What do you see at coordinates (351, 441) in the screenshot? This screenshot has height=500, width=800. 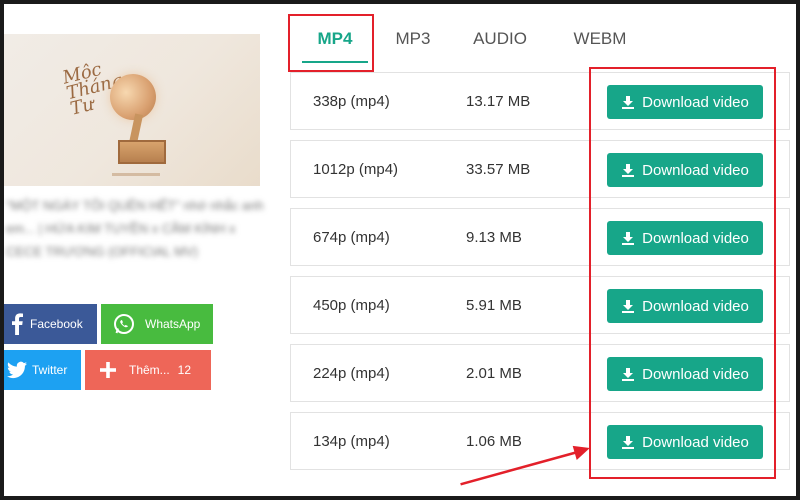 I see `quality-label: 134p (mp4)` at bounding box center [351, 441].